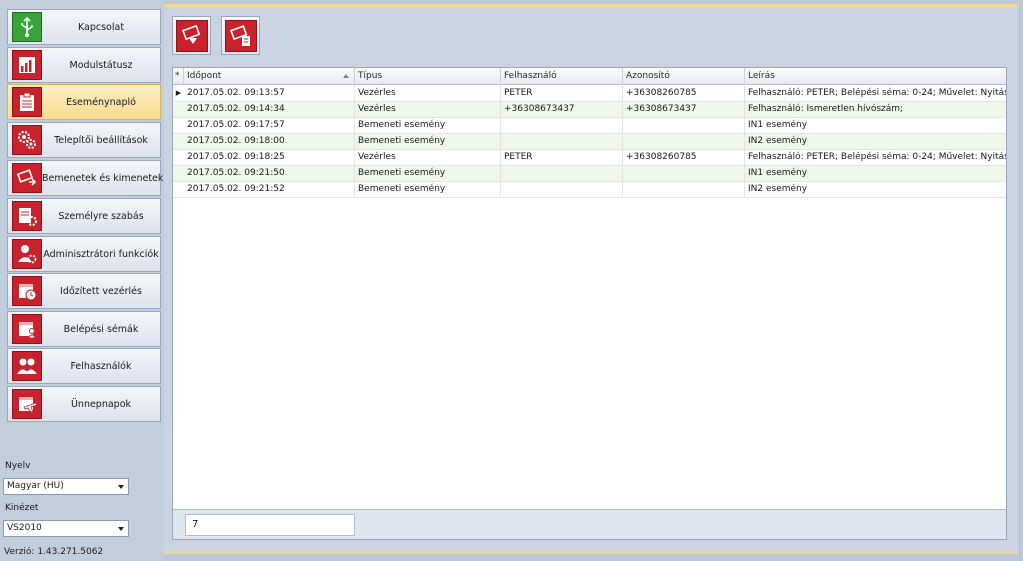 The image size is (1023, 561). What do you see at coordinates (562, 110) in the screenshot?
I see `cell-user: +36308673437` at bounding box center [562, 110].